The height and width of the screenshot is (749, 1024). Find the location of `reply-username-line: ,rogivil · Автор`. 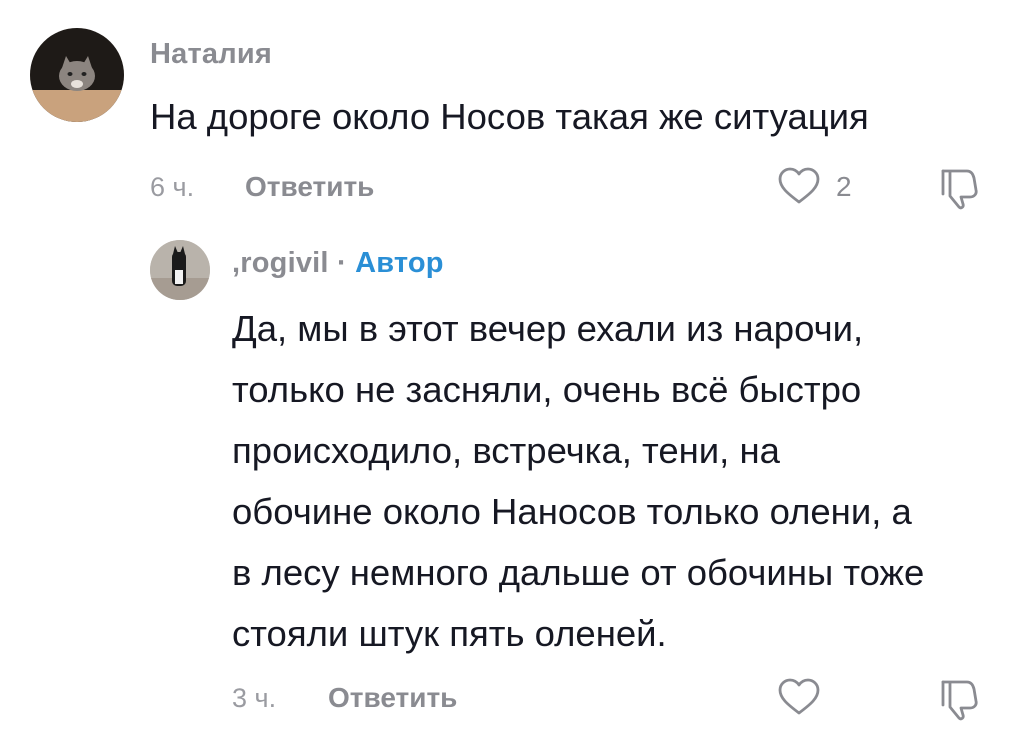

reply-username-line: ,rogivil · Автор is located at coordinates (338, 263).